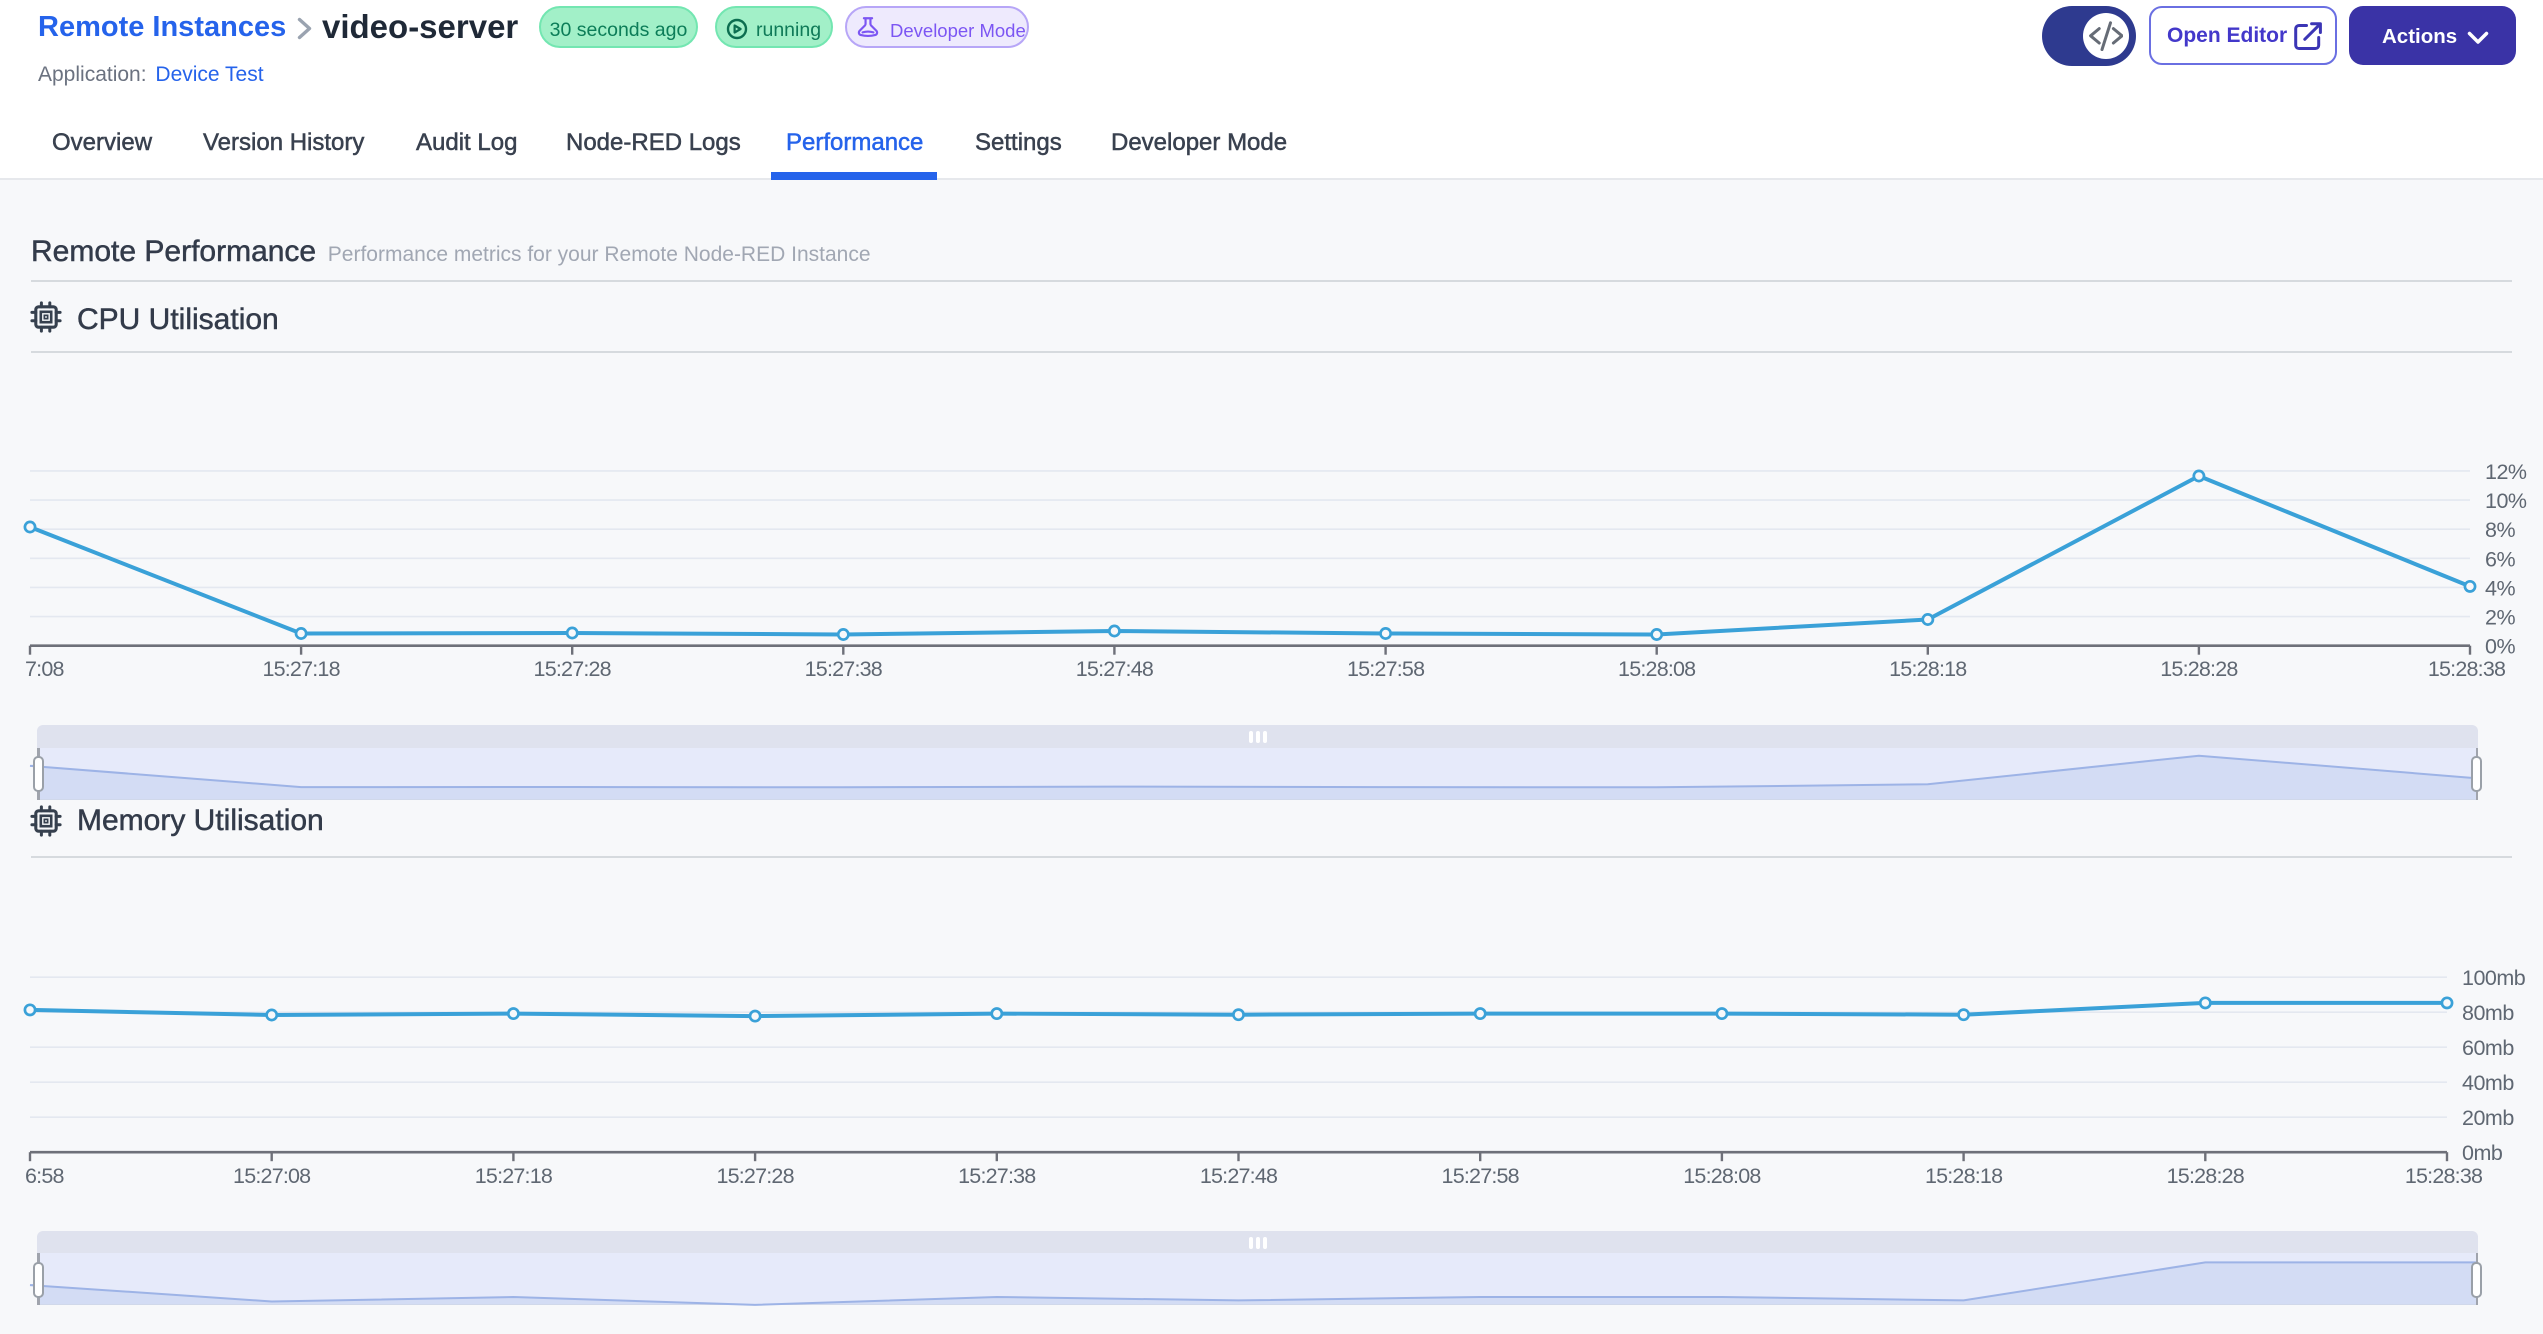 This screenshot has width=2543, height=1334. I want to click on svg-text: 8%, so click(2500, 530).